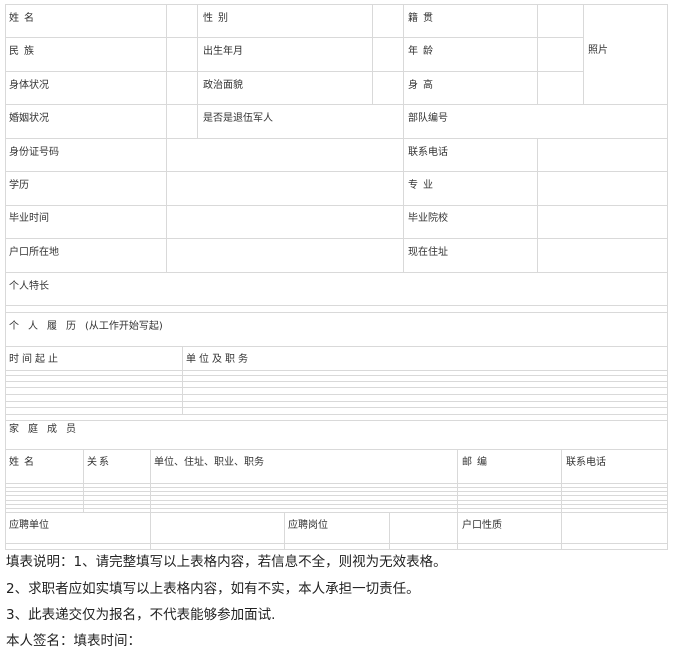 This screenshot has height=657, width=674. What do you see at coordinates (223, 51) in the screenshot?
I see `birth-label: 出生年月` at bounding box center [223, 51].